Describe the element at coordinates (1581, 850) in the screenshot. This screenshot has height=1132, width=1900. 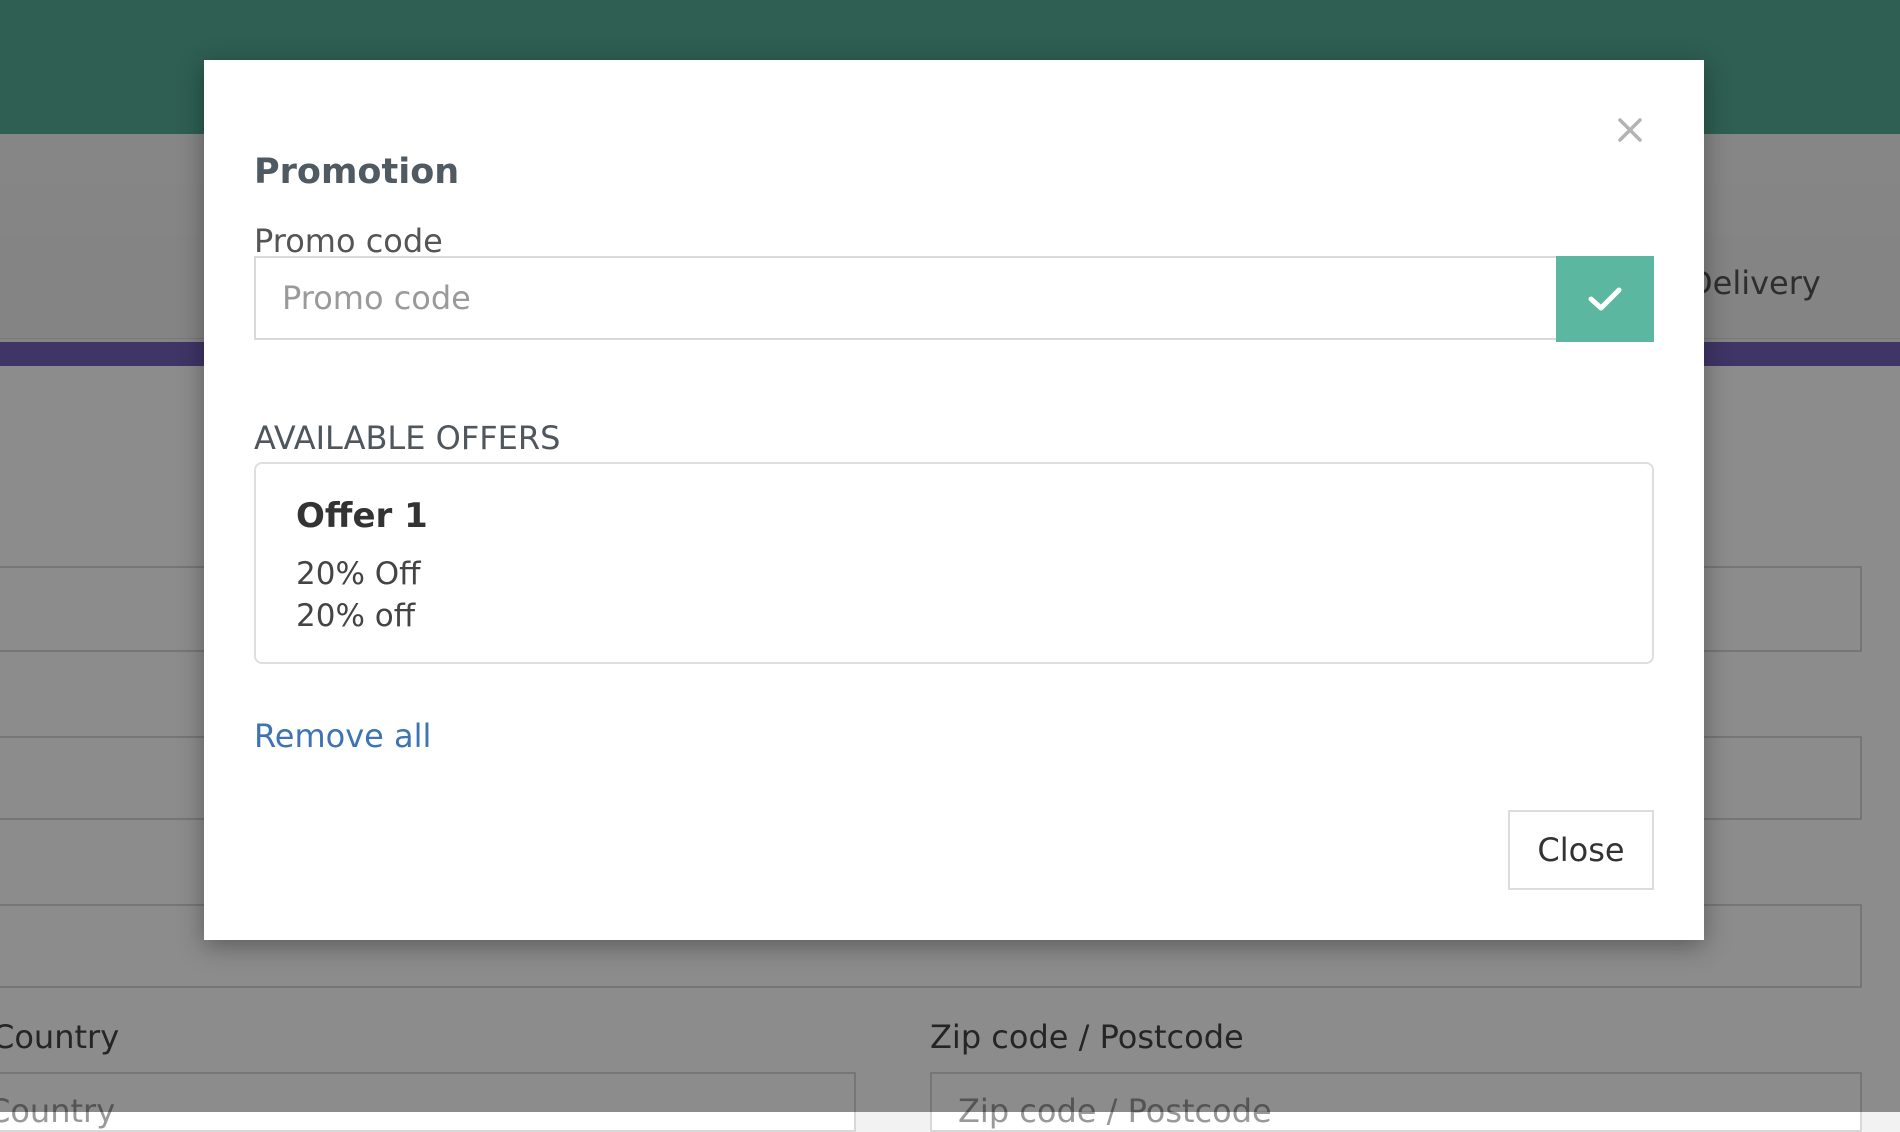
I see `close-button: Close` at that location.